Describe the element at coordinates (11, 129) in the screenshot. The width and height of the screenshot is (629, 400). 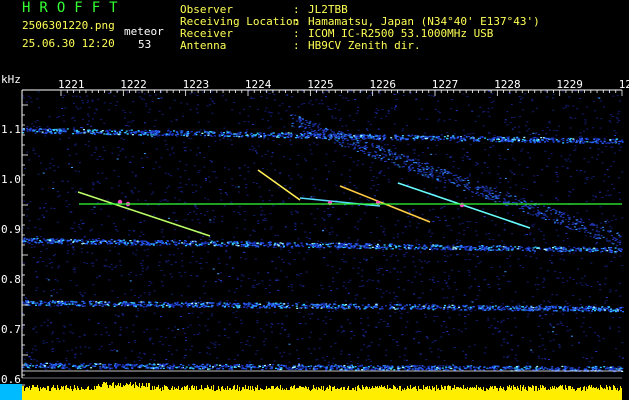
I see `y-tick-label: 1.1` at that location.